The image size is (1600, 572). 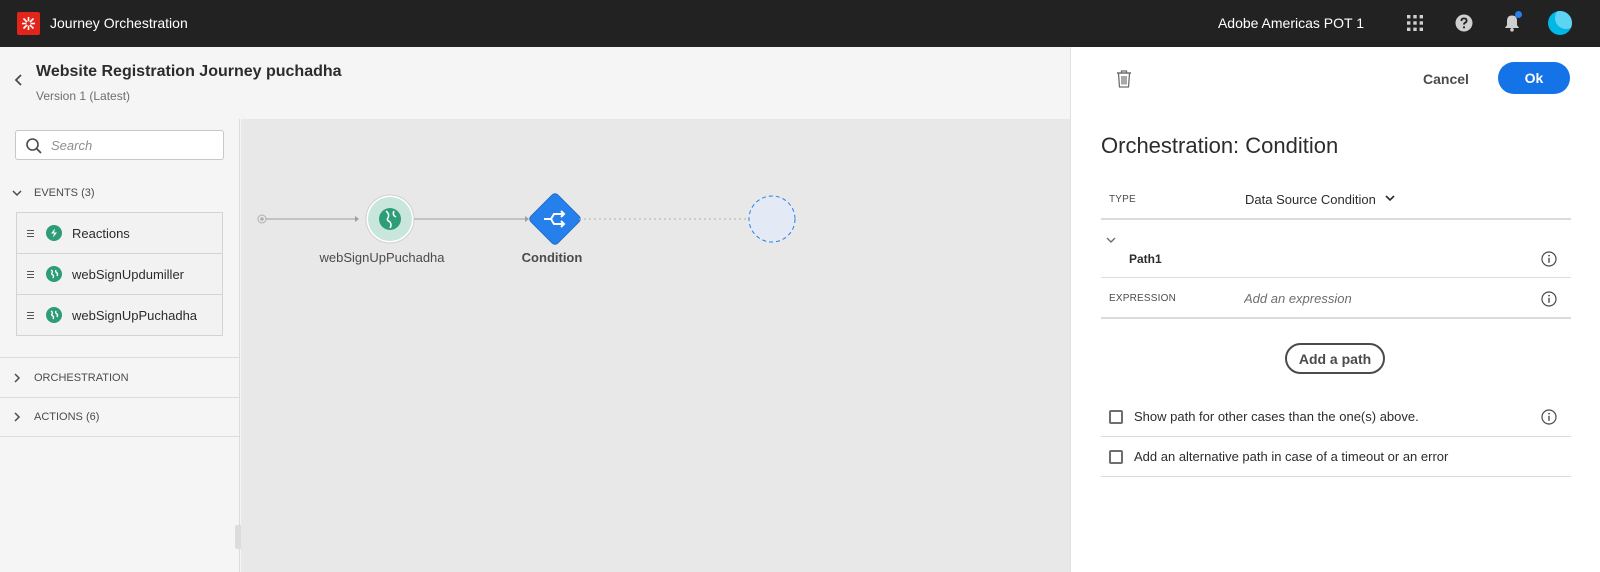 I want to click on timeout-path-checkbox, so click(x=1116, y=456).